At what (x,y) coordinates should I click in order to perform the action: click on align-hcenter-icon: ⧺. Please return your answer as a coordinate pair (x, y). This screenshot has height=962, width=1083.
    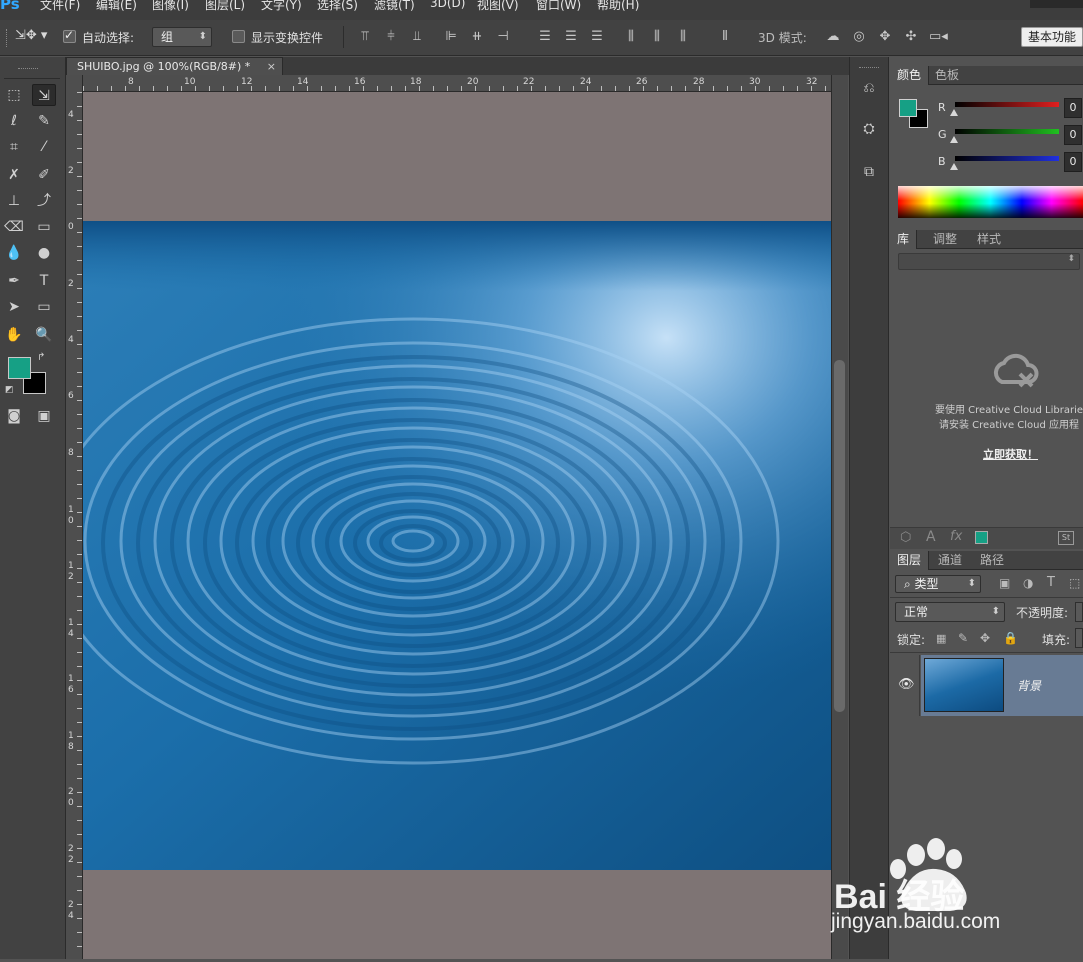
    Looking at the image, I should click on (477, 37).